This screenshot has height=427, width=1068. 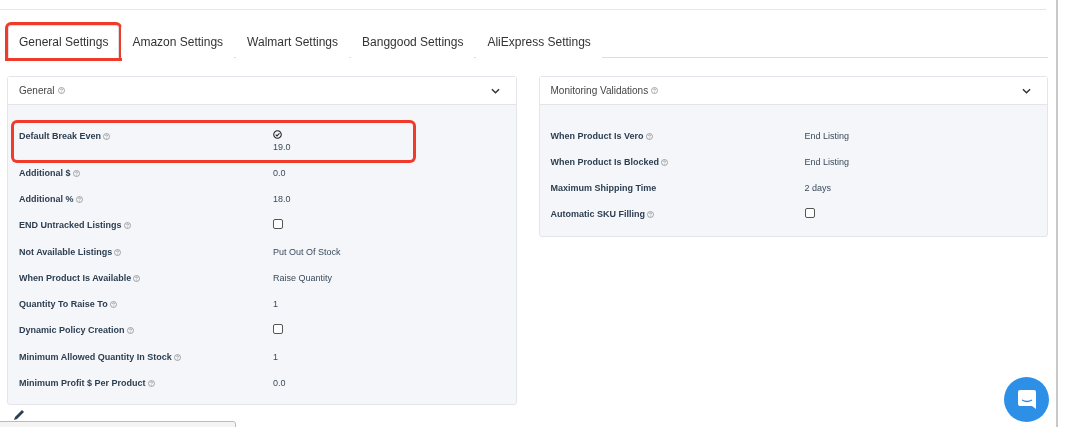 What do you see at coordinates (60, 136) in the screenshot?
I see `setting-label: Default Break Even` at bounding box center [60, 136].